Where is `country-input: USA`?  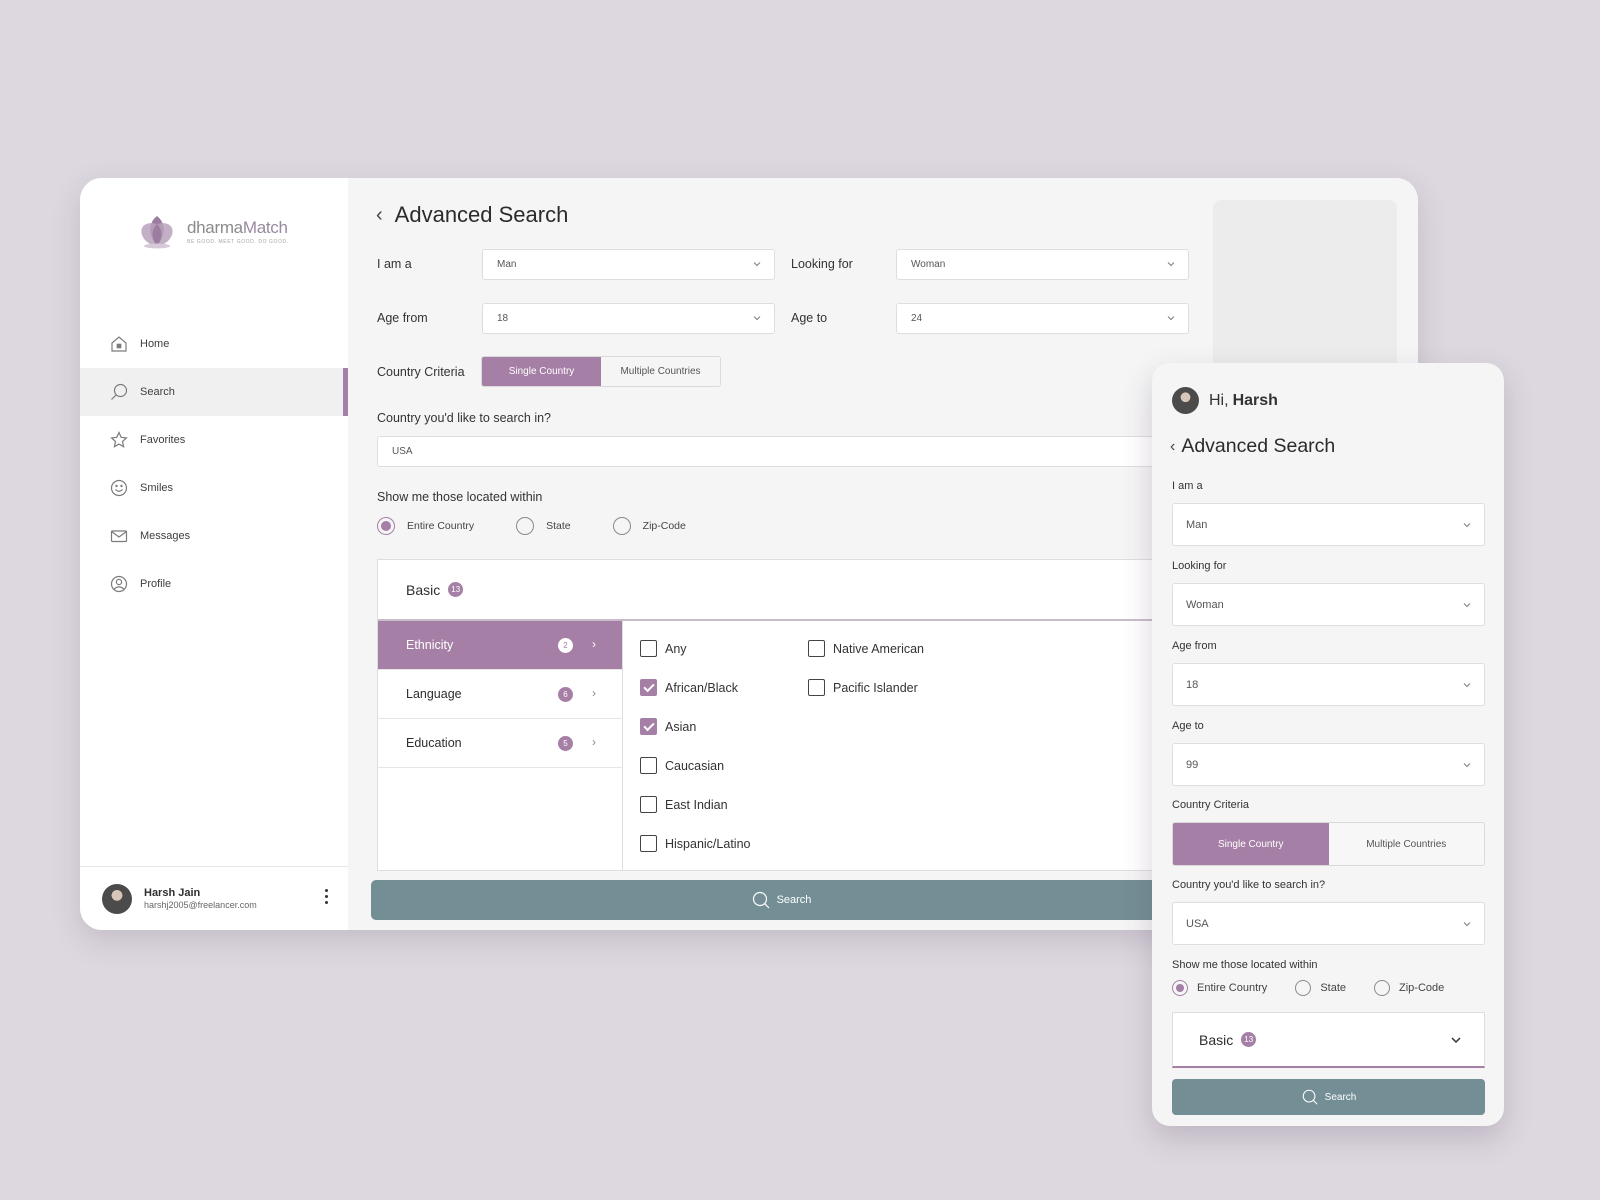
country-input: USA is located at coordinates (777, 451).